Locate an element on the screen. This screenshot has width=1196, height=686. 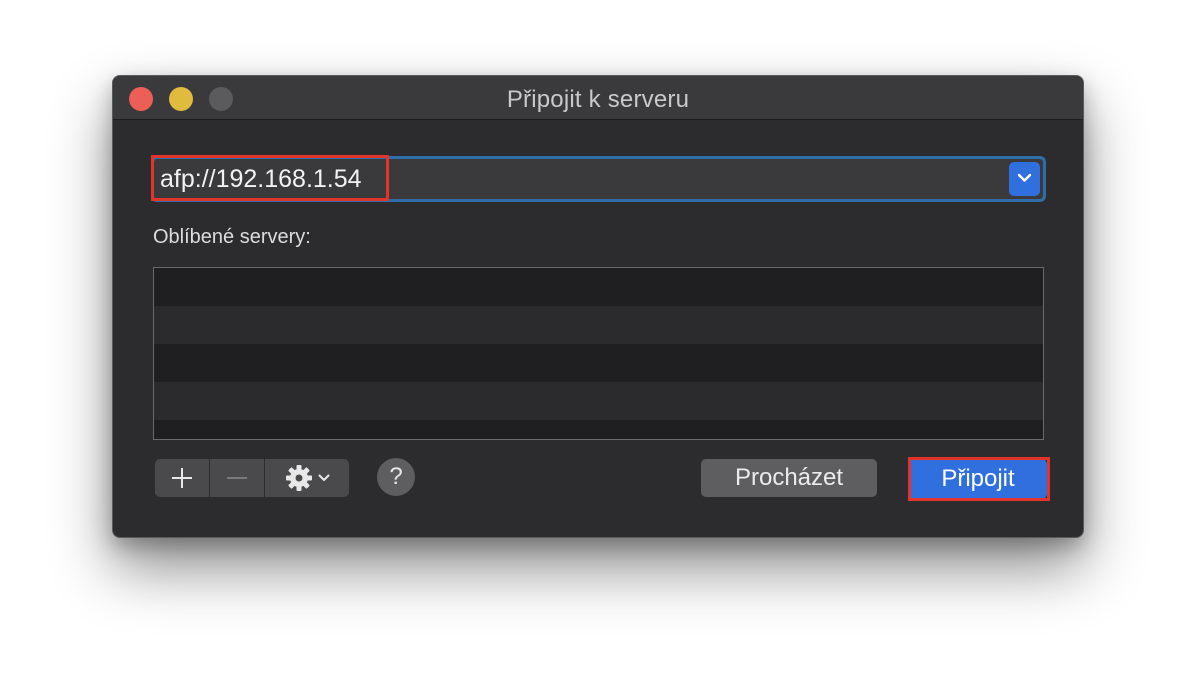
connect-button: Připojit is located at coordinates (978, 479).